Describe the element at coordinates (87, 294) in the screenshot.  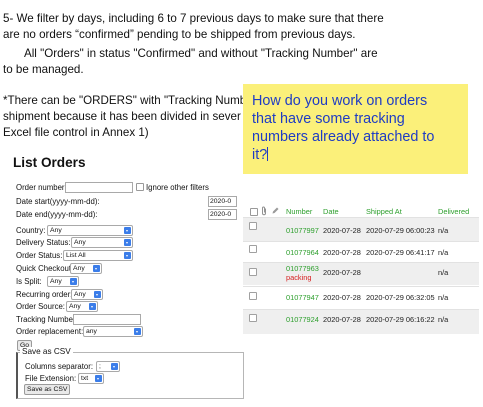
I see `recurring-order-select: Any` at that location.